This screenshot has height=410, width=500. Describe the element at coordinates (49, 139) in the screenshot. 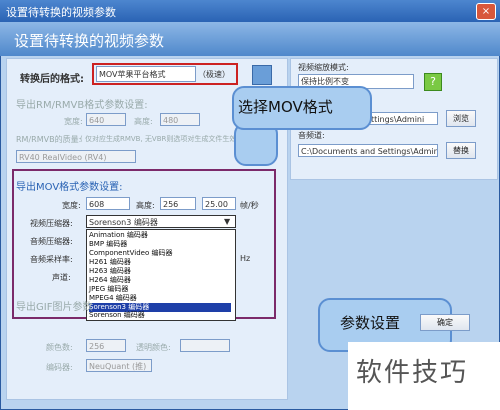

I see `rm-quality-label: RM/RMVB的质量:` at that location.